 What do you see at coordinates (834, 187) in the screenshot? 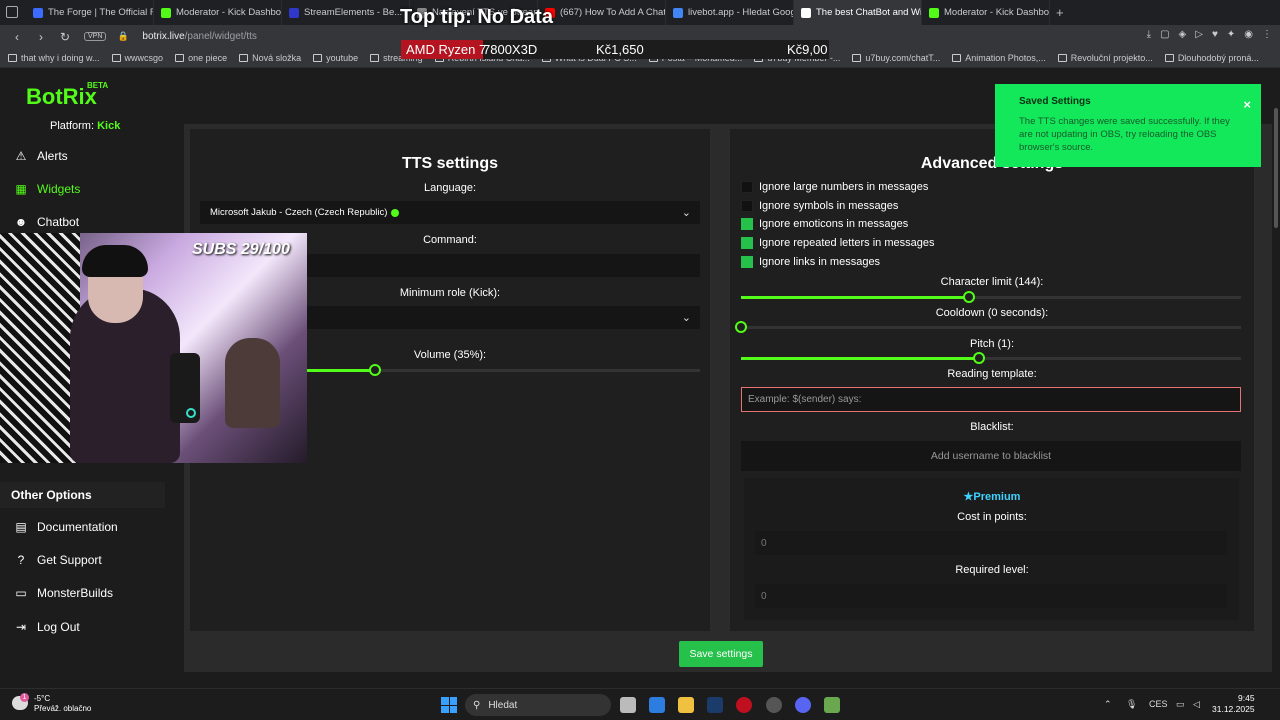
I see `option-checkbox: Ignore large numbers in messages` at bounding box center [834, 187].